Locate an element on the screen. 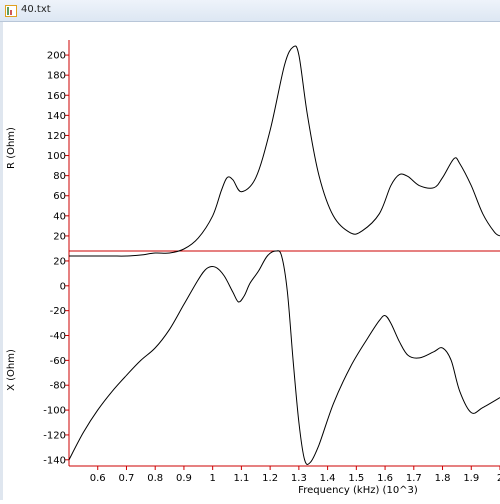  frequency-tick-label: 1.9 is located at coordinates (471, 478).